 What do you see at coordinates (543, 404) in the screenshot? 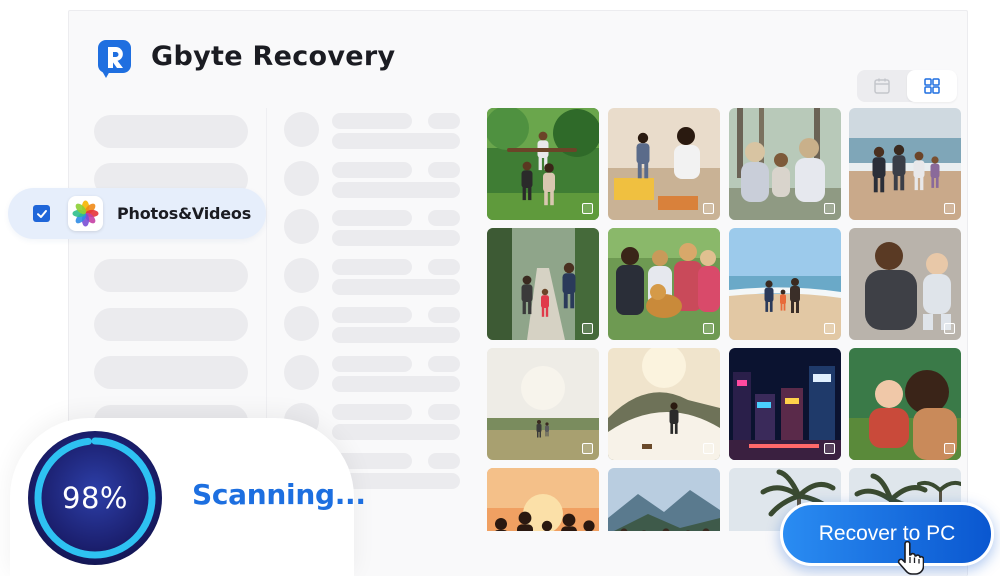
I see `photo-thumbnail-field-sunset-walk` at bounding box center [543, 404].